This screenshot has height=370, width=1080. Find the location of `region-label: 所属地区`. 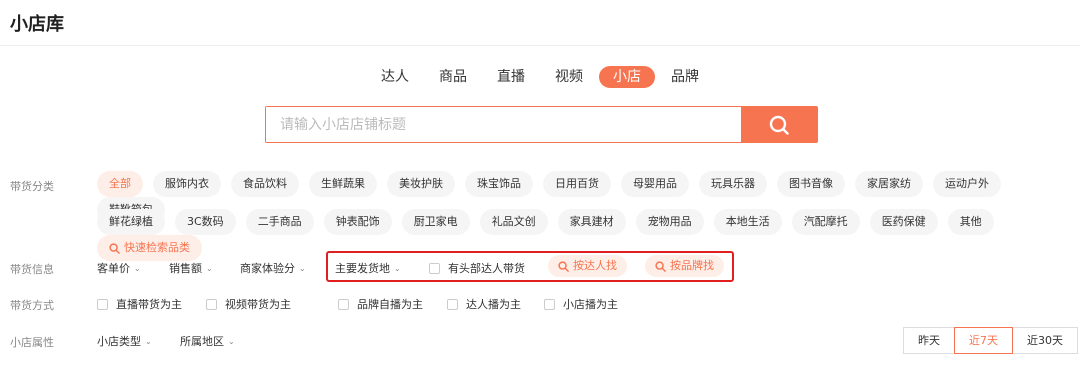

region-label: 所属地区 is located at coordinates (202, 341).